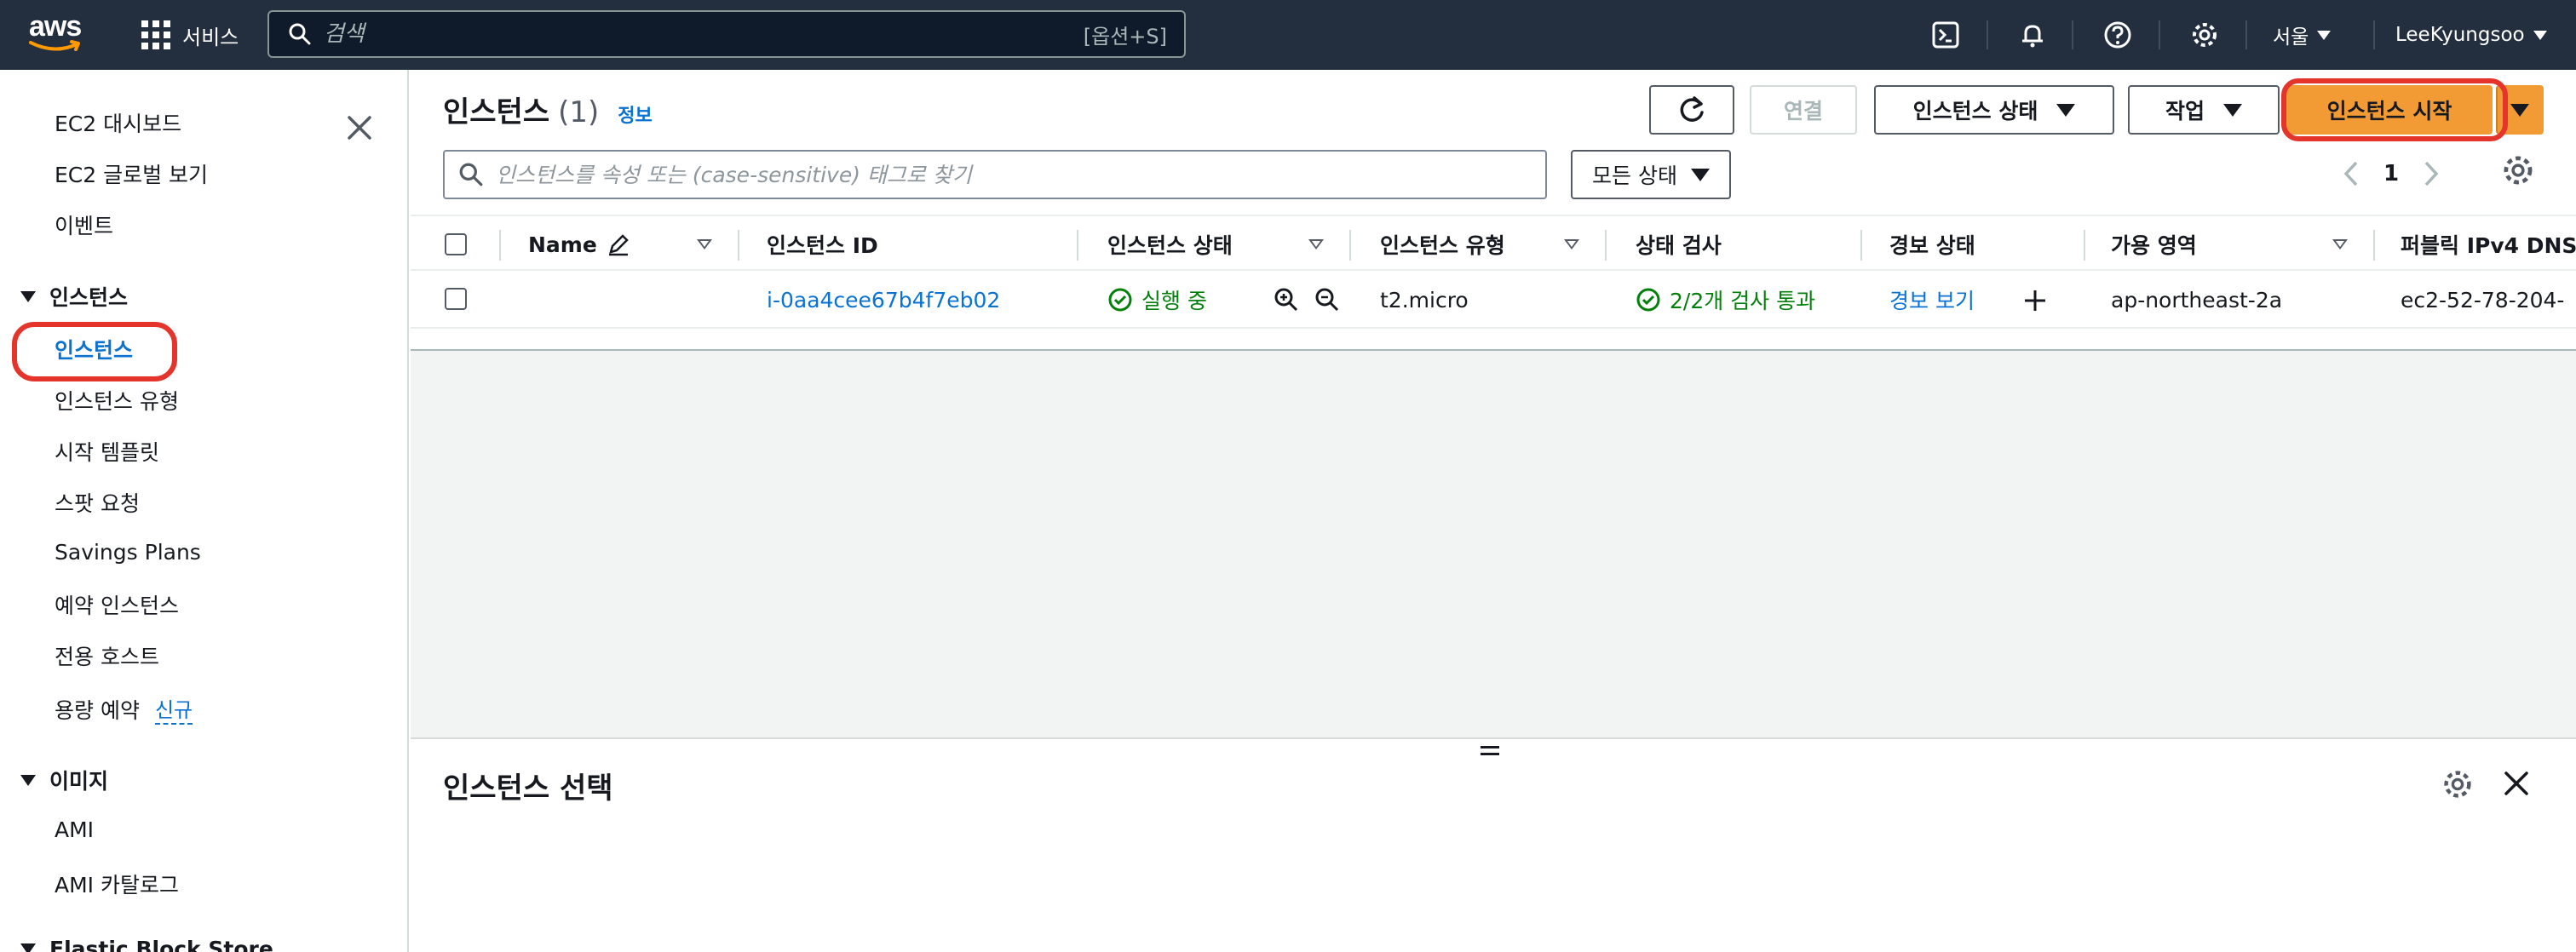  What do you see at coordinates (1425, 300) in the screenshot?
I see `cell-instance-type: t2.micro` at bounding box center [1425, 300].